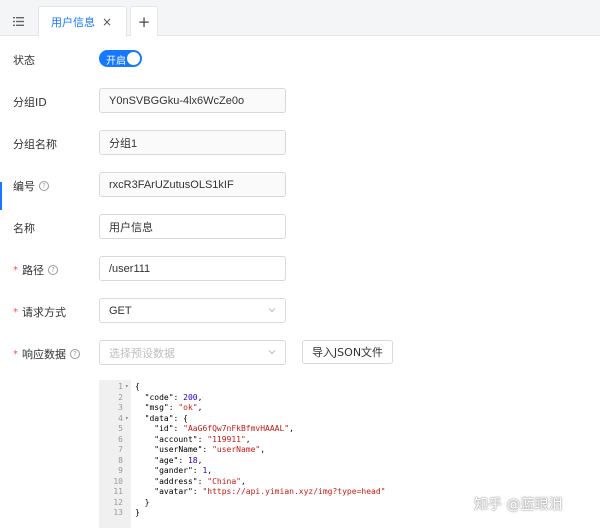 The height and width of the screenshot is (528, 600). What do you see at coordinates (120, 310) in the screenshot?
I see `method-value: GET` at bounding box center [120, 310].